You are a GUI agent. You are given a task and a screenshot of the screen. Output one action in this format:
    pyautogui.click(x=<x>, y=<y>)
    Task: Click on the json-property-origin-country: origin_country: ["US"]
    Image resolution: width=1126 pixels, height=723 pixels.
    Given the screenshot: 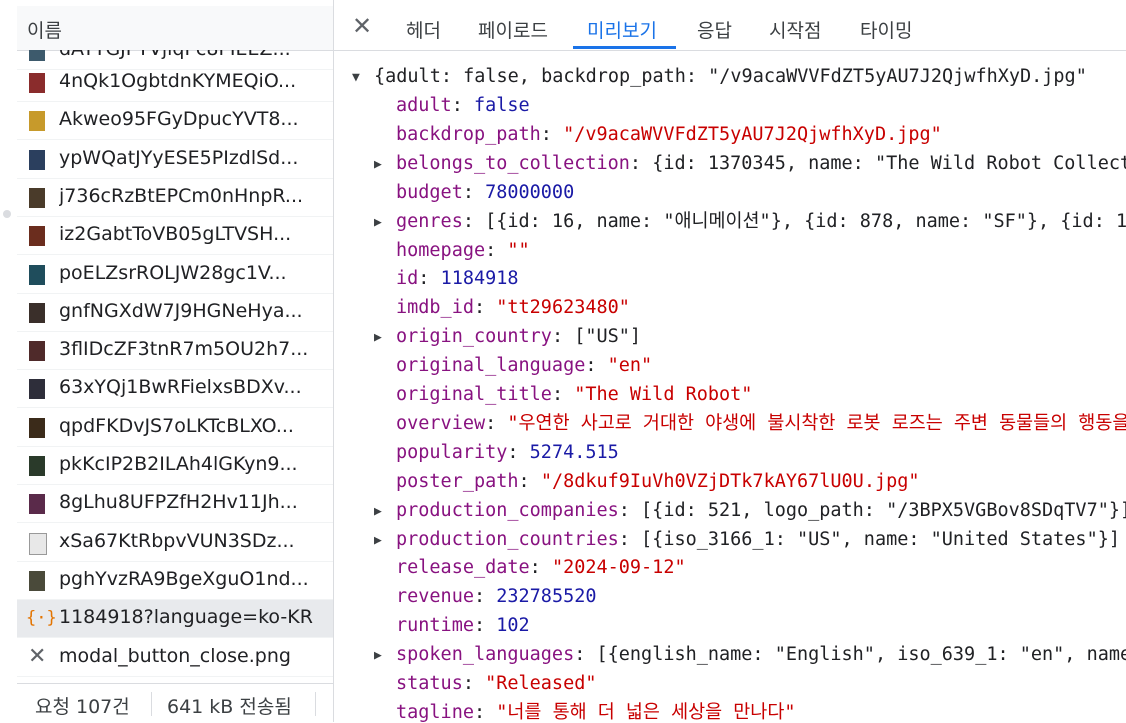 What is the action you would take?
    pyautogui.click(x=518, y=336)
    